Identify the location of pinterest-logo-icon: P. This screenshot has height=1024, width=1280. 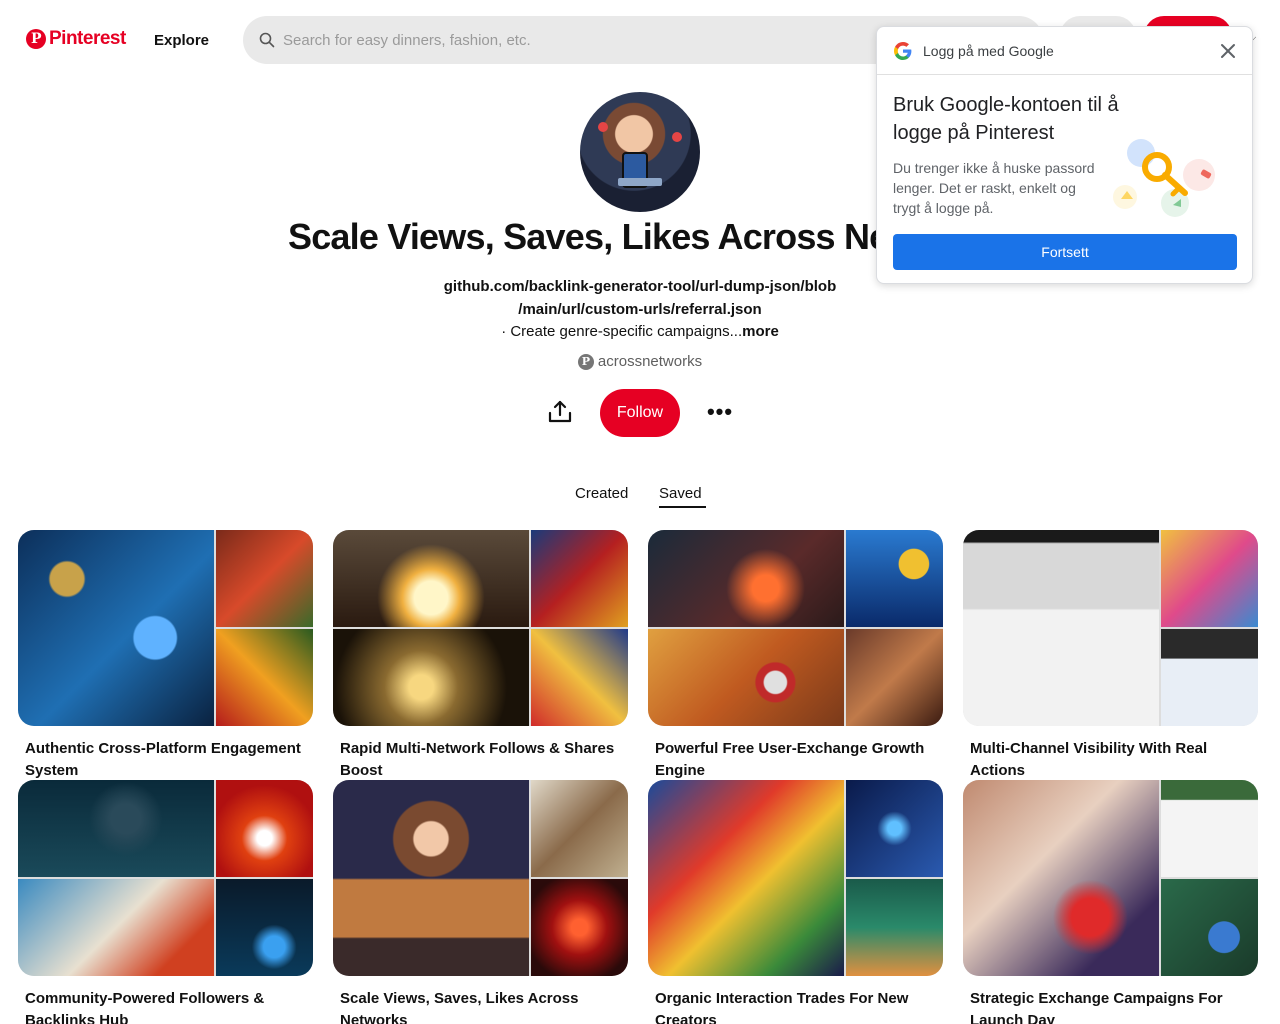
(36, 39).